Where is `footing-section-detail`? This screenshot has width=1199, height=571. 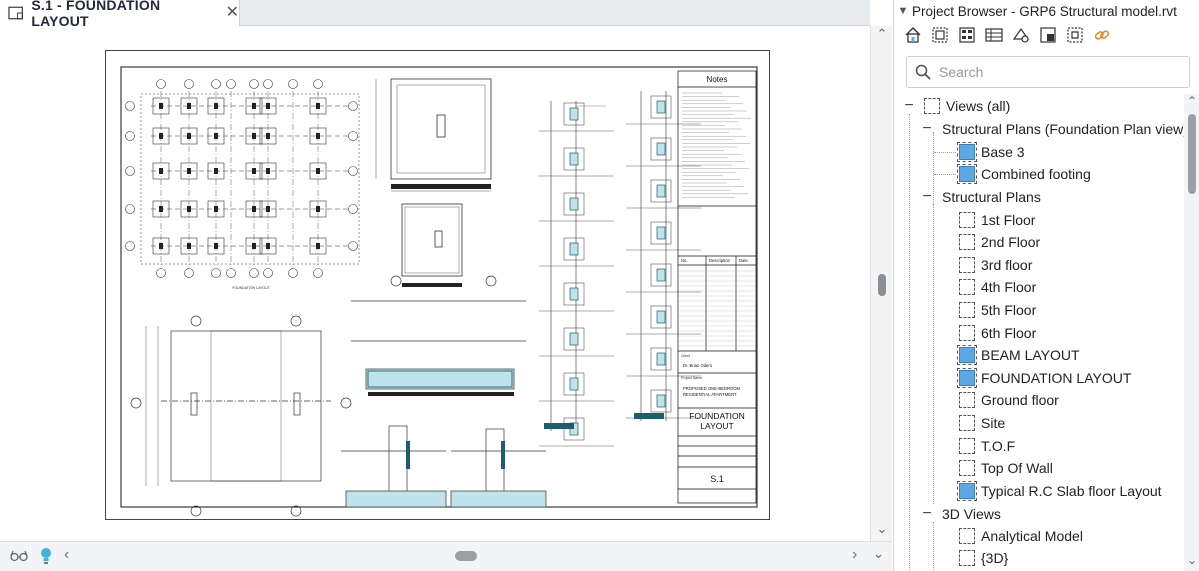 footing-section-detail is located at coordinates (438, 335).